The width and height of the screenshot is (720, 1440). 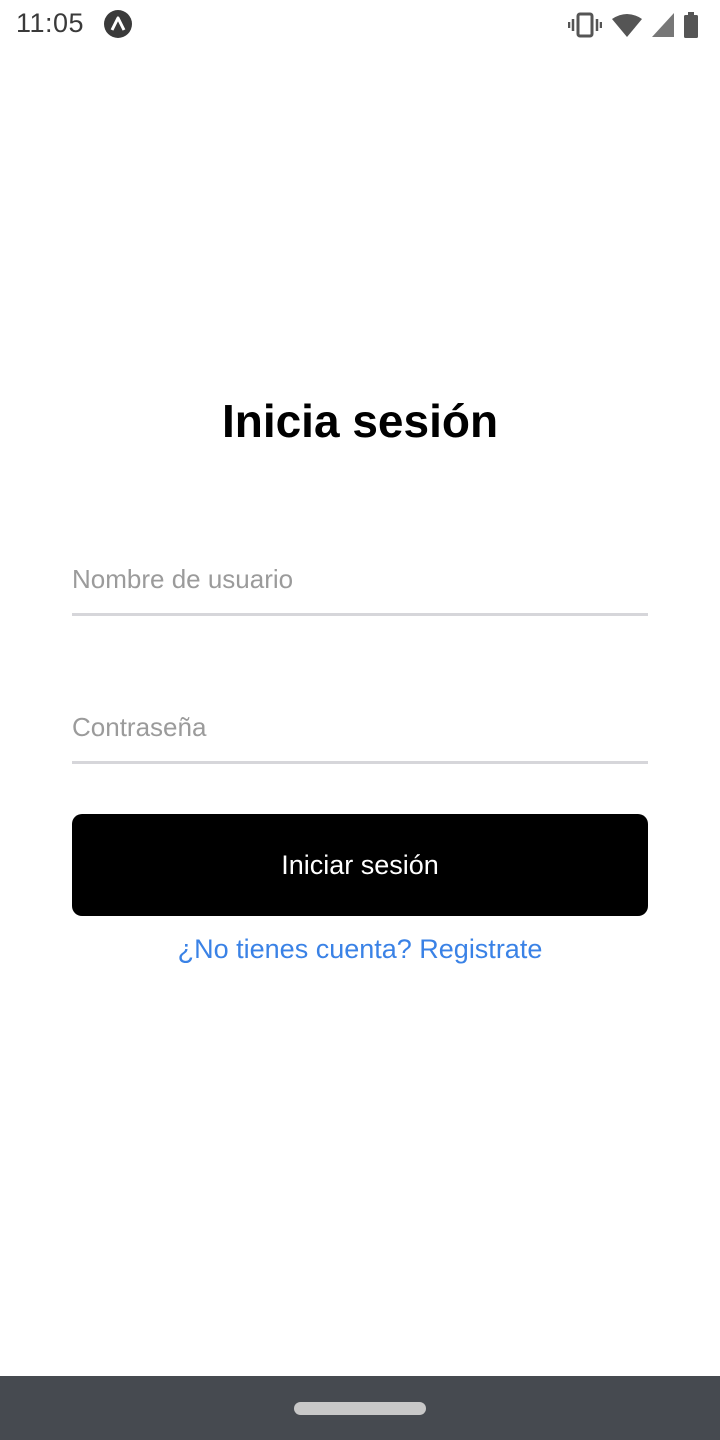 I want to click on username-input, so click(x=360, y=581).